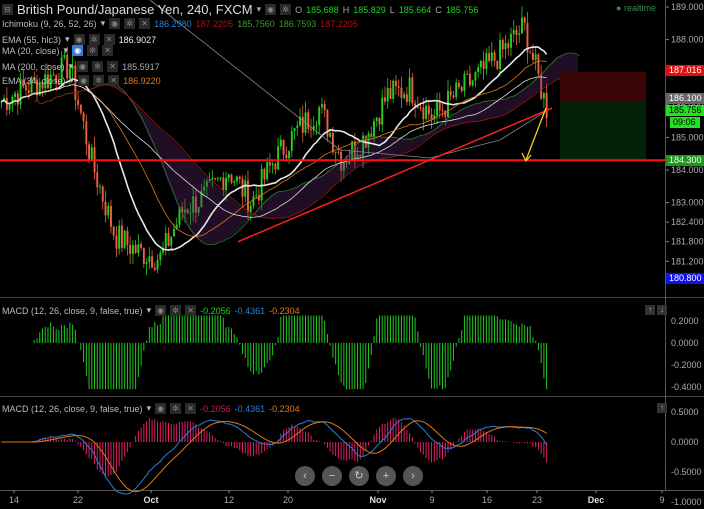 This screenshot has height=509, width=704. I want to click on indicator-name: EMA (34, close), so click(34, 81).